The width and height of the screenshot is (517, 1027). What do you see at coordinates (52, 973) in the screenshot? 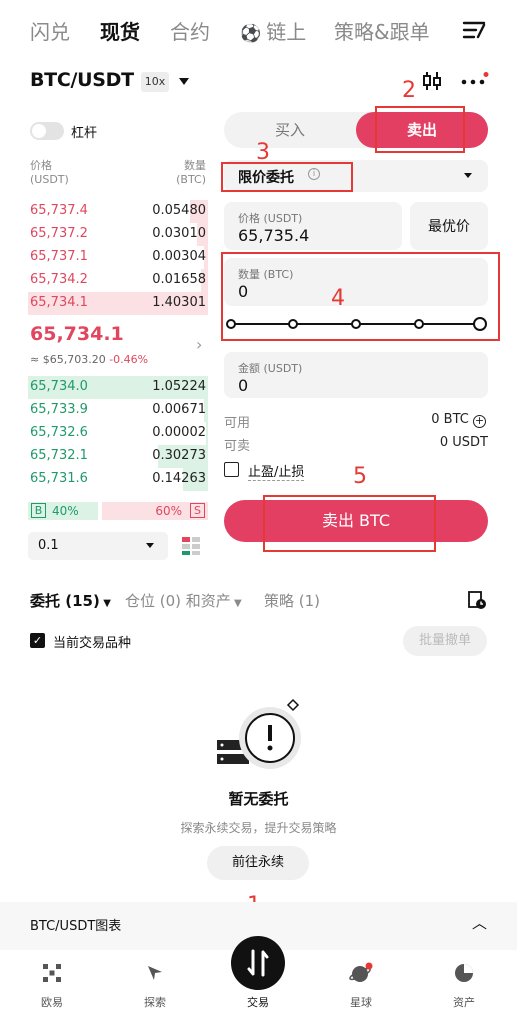
I see `okx-logo-icon` at bounding box center [52, 973].